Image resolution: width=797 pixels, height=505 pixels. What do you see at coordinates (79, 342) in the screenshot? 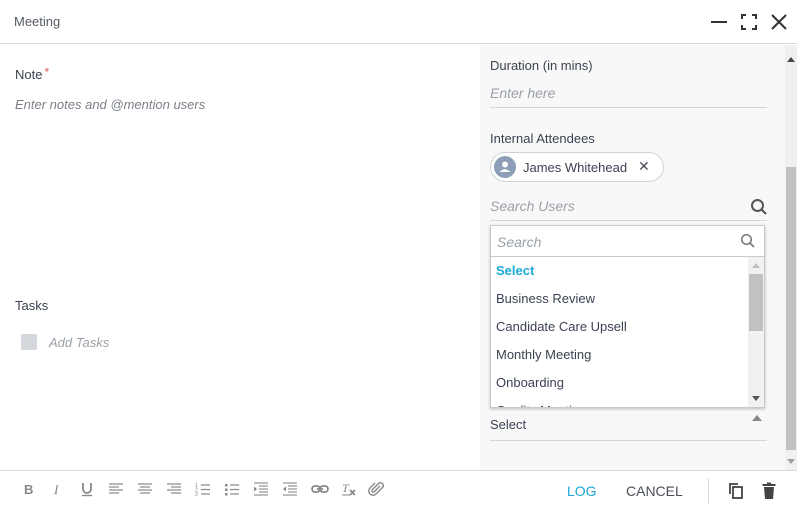
I see `add-tasks-input: Add Tasks` at bounding box center [79, 342].